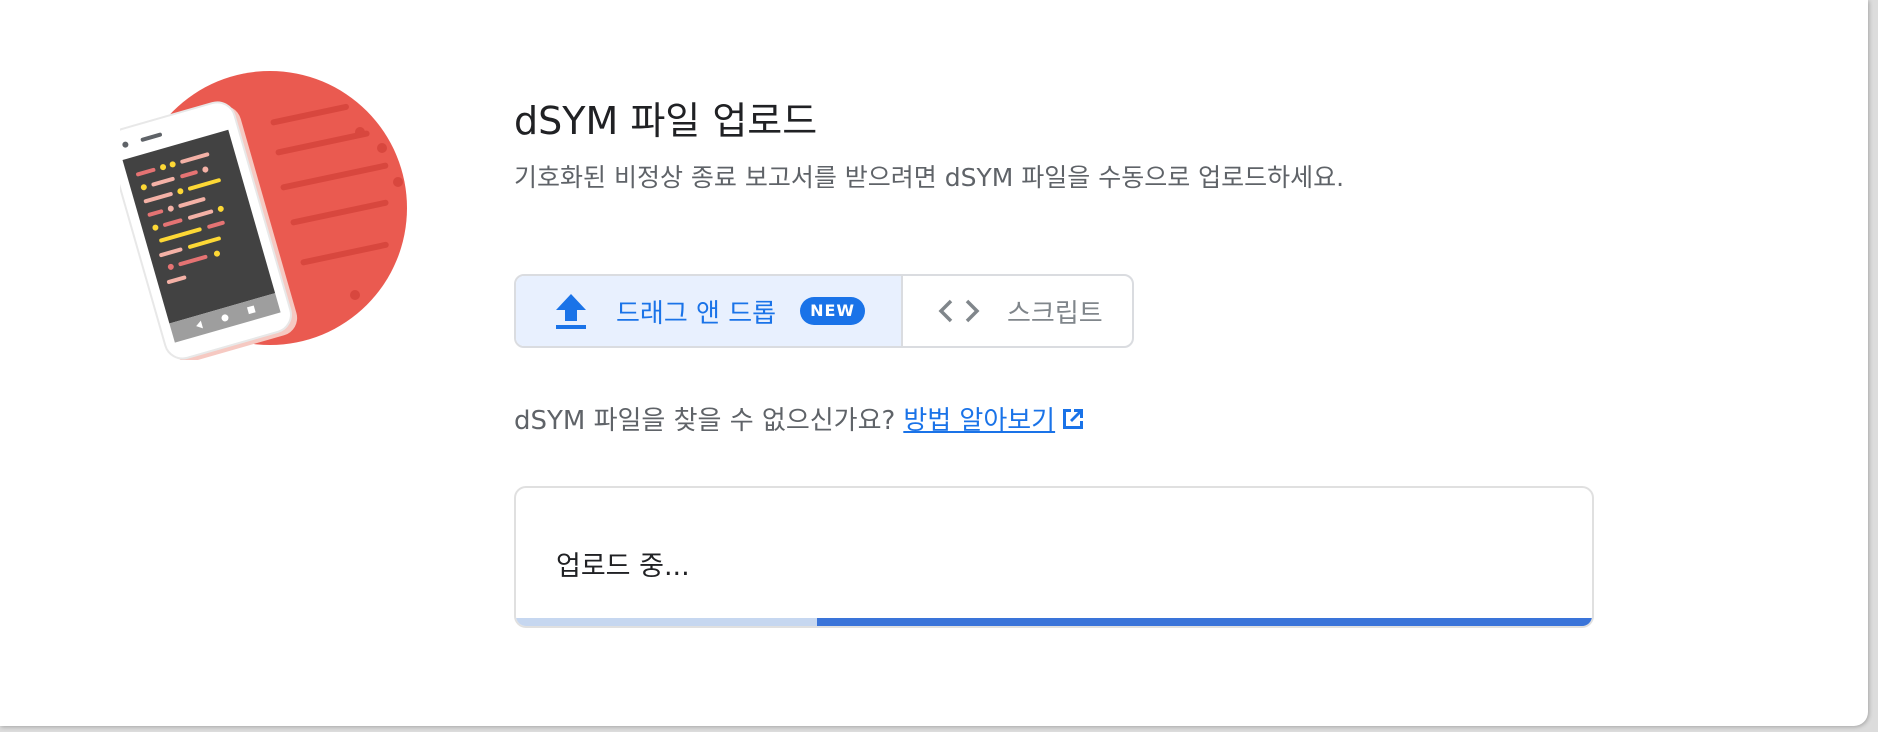 The image size is (1878, 732). Describe the element at coordinates (1055, 313) in the screenshot. I see `script-label: 스크립트` at that location.